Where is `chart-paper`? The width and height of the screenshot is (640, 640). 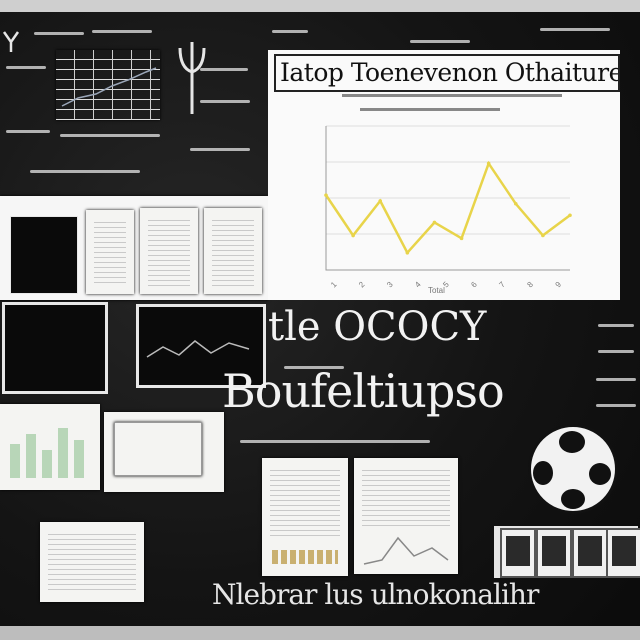 chart-paper is located at coordinates (50, 447).